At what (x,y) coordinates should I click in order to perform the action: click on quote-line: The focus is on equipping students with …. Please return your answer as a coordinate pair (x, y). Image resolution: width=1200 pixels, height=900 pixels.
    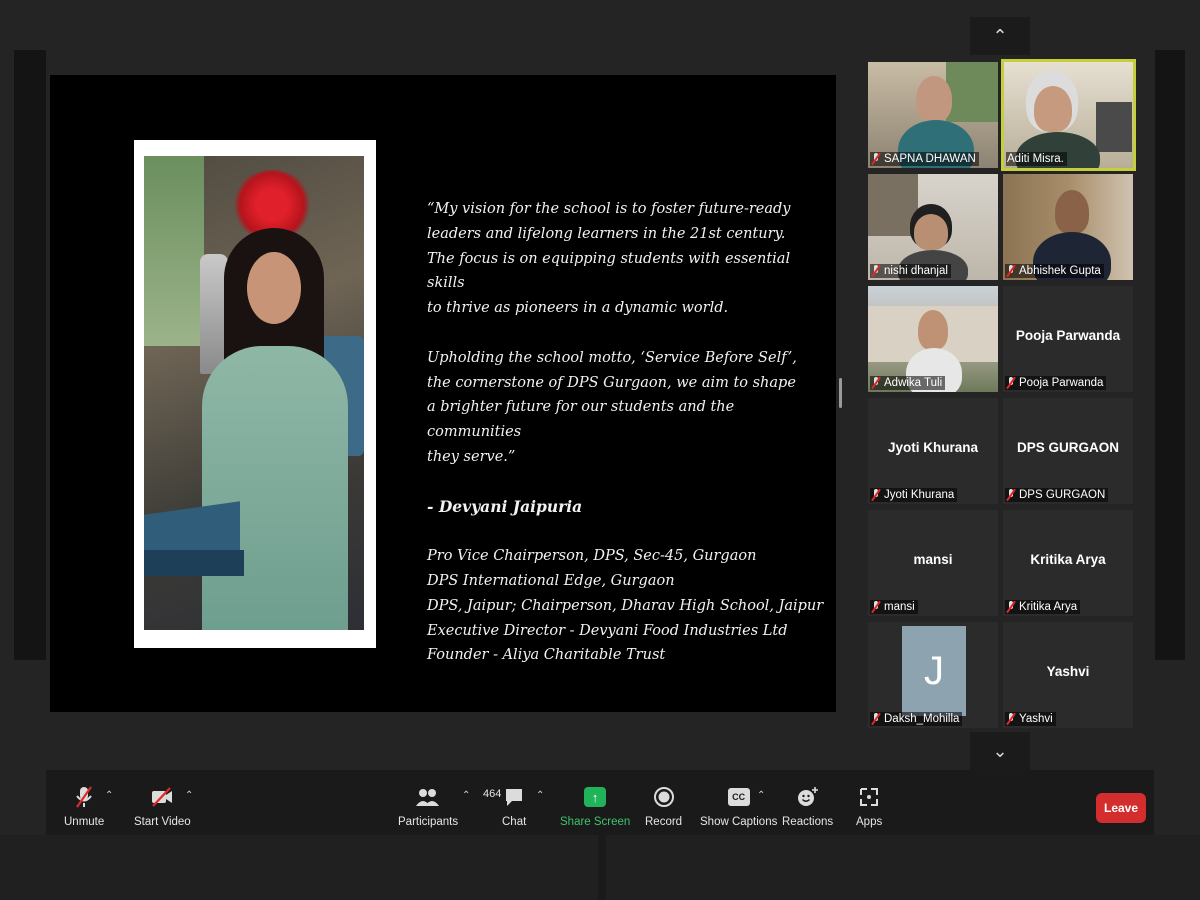
    Looking at the image, I should click on (609, 271).